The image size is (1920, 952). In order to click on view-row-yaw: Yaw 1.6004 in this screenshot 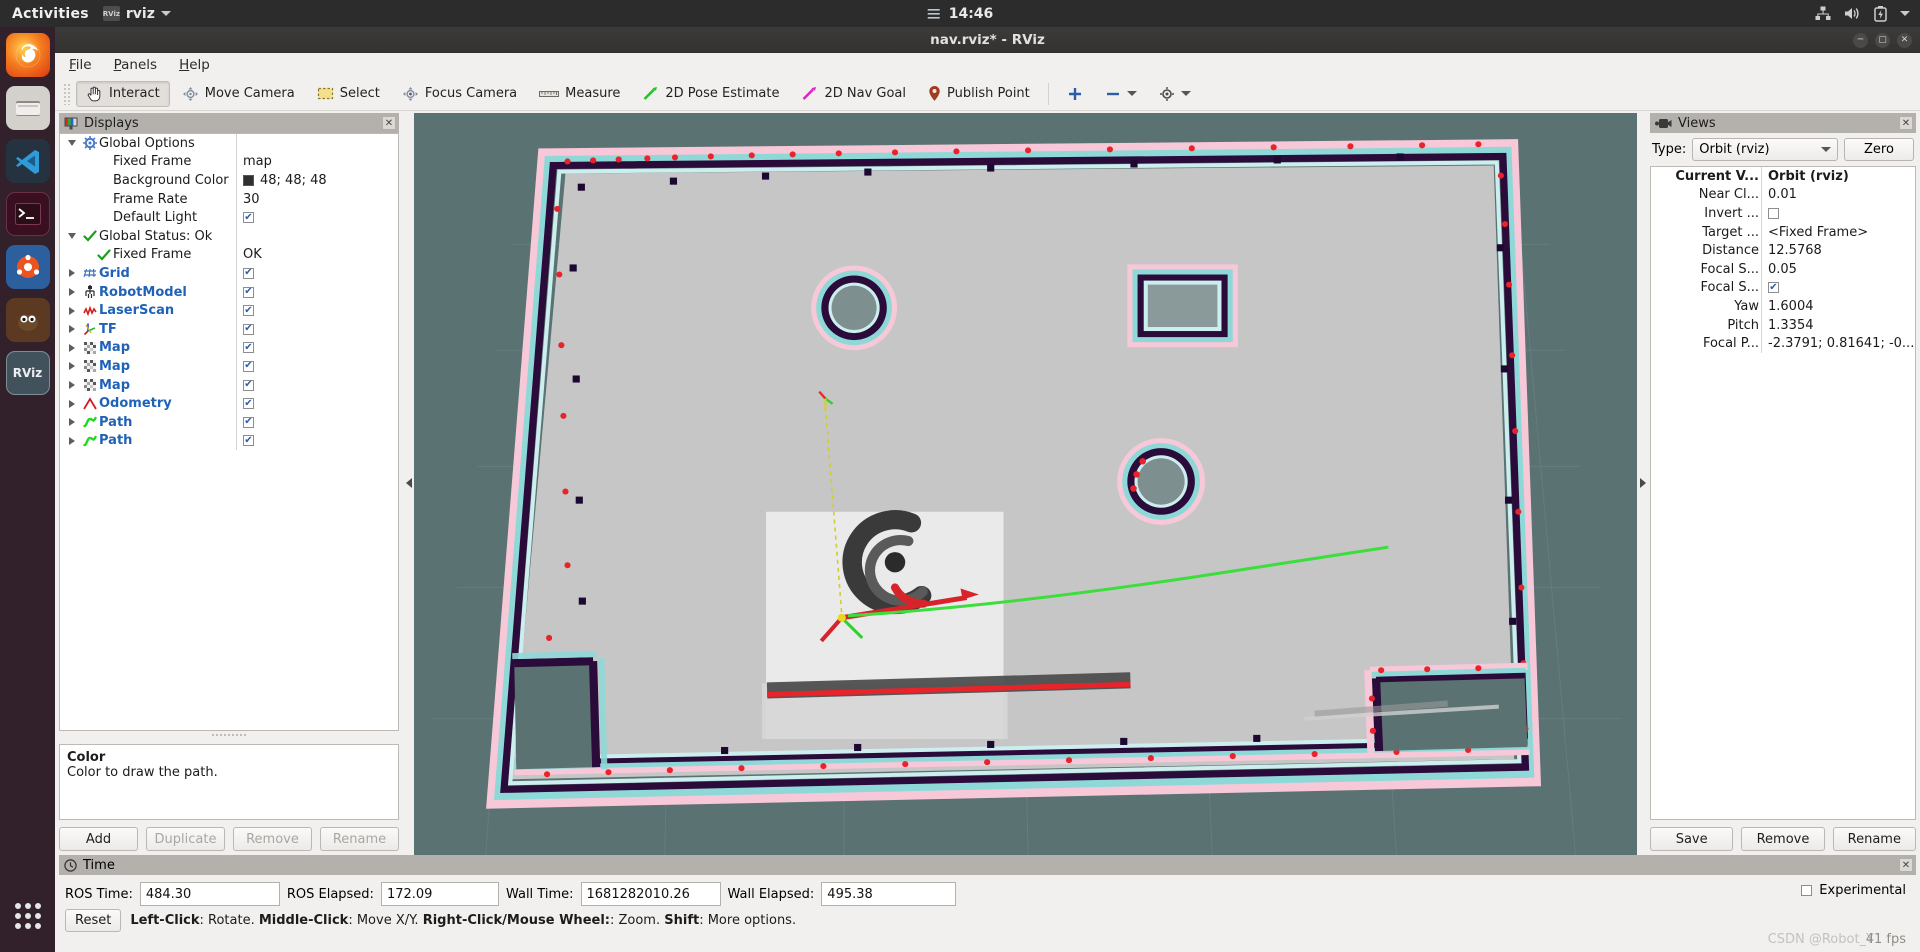, I will do `click(1783, 306)`.